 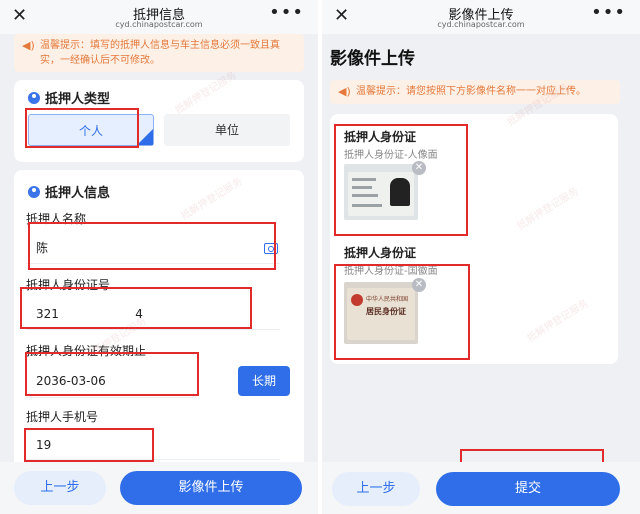 What do you see at coordinates (145, 137) in the screenshot?
I see `check-icon: ✓` at bounding box center [145, 137].